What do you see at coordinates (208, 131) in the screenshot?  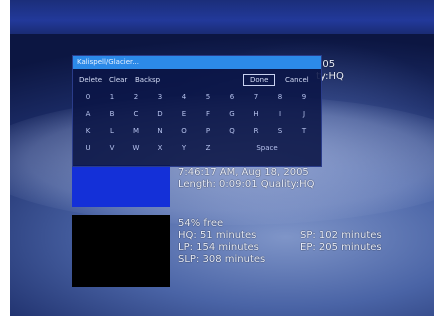 I see `key-p: P` at bounding box center [208, 131].